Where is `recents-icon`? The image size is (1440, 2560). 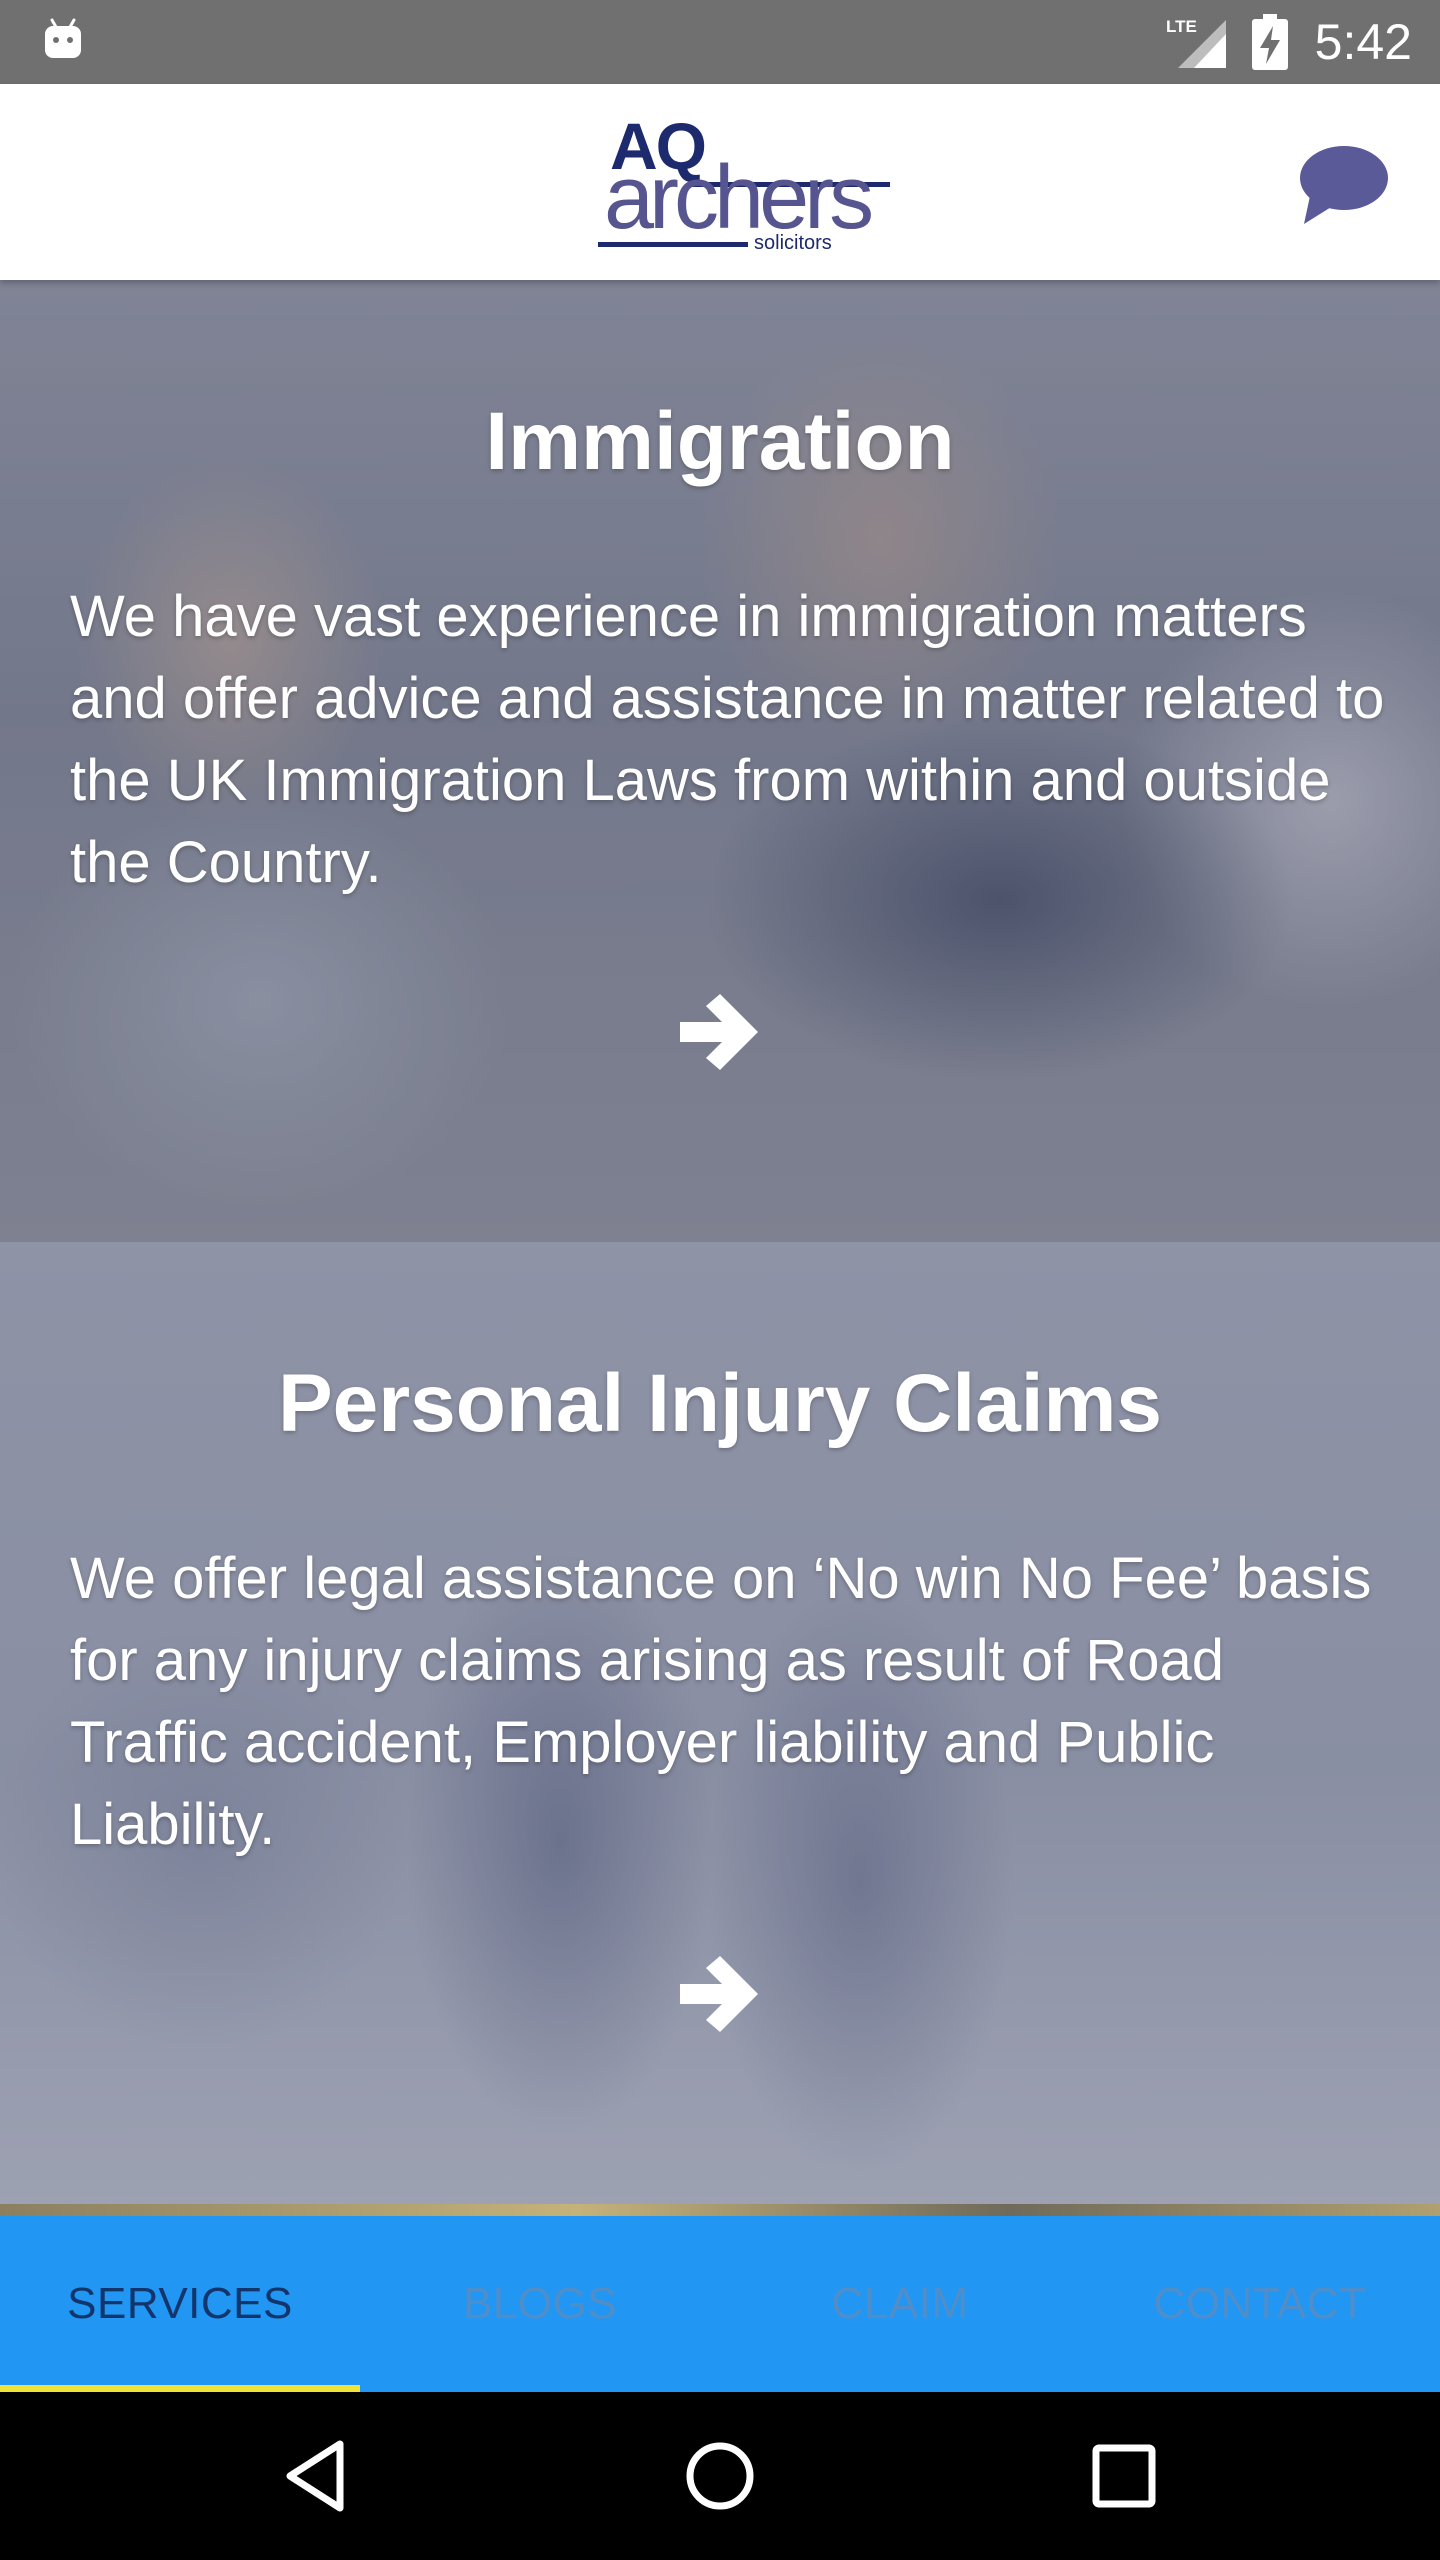
recents-icon is located at coordinates (1124, 2476).